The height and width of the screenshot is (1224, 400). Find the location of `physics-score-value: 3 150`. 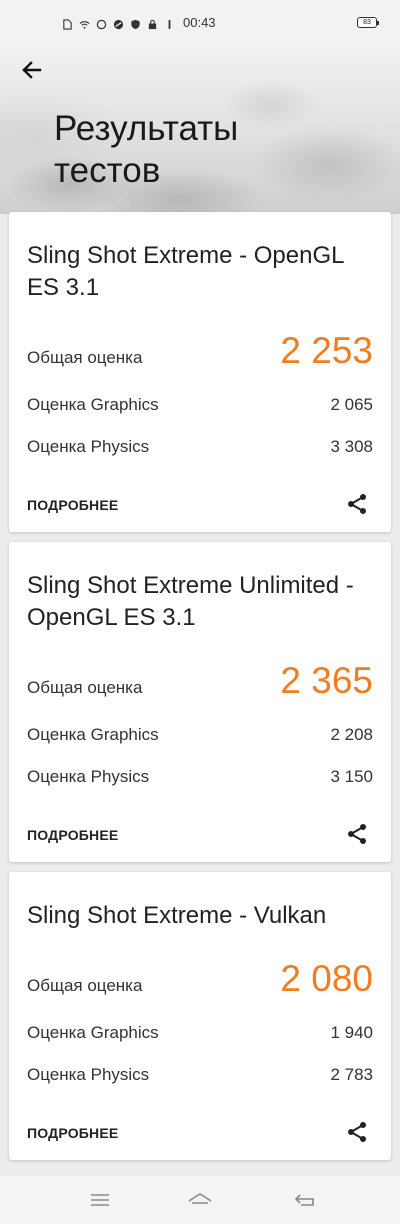

physics-score-value: 3 150 is located at coordinates (351, 776).